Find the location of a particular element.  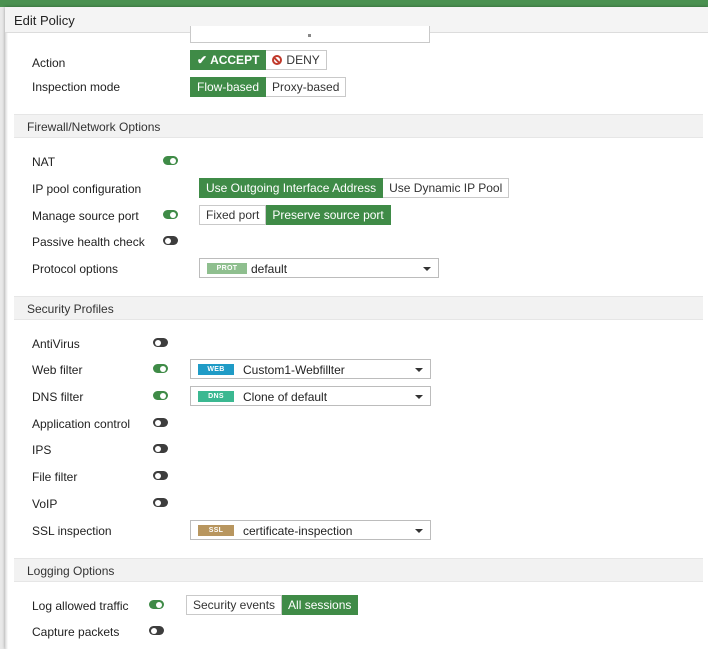

deny-button: DENY is located at coordinates (296, 60).